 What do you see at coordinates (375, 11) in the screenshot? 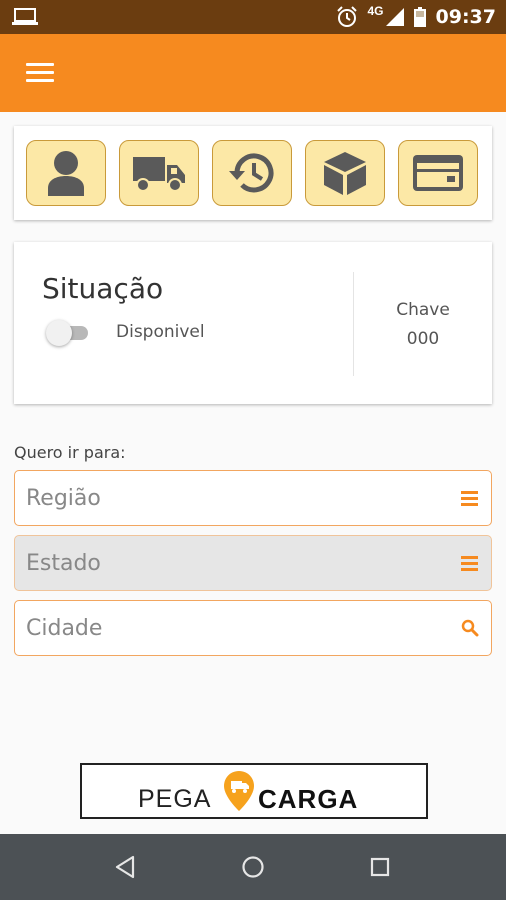
I see `network-type: 4G` at bounding box center [375, 11].